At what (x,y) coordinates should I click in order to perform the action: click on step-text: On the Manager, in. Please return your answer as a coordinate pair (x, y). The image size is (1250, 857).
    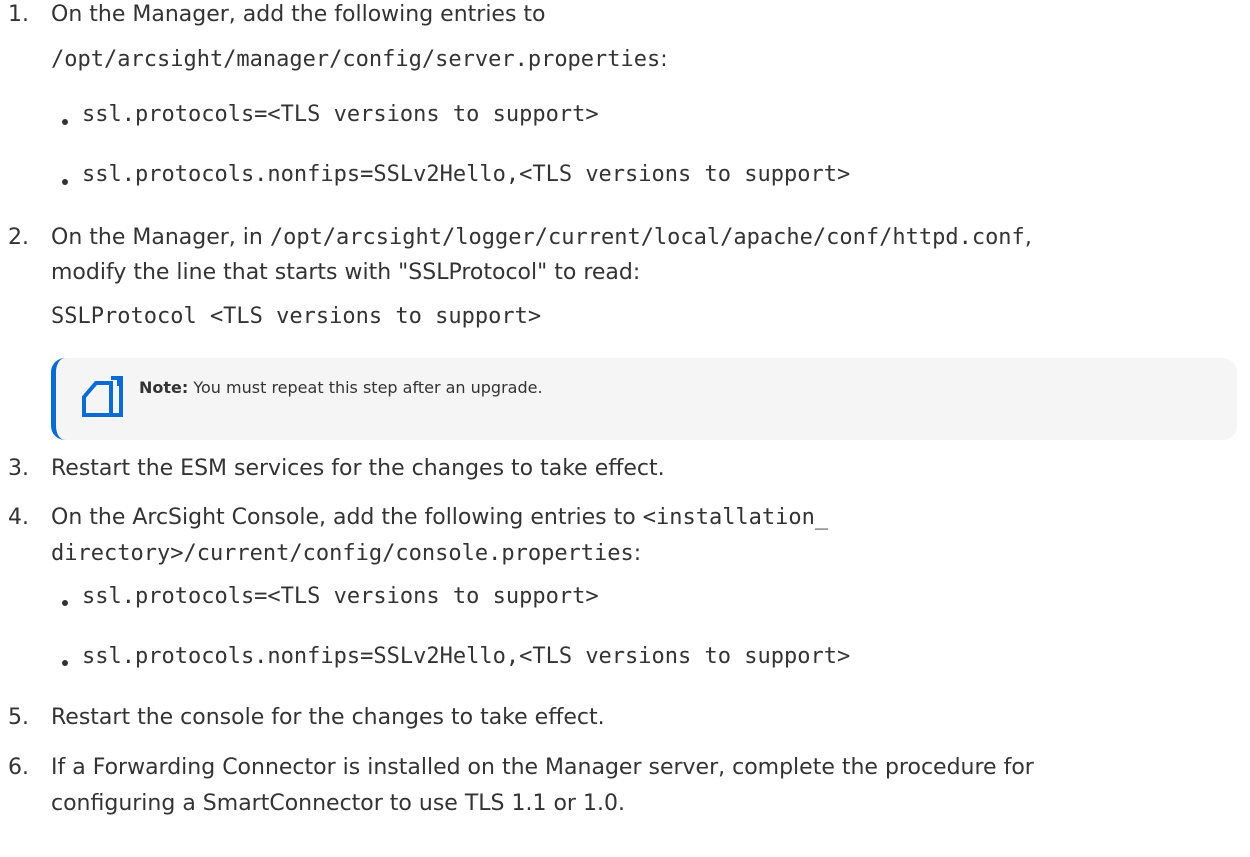
    Looking at the image, I should click on (160, 237).